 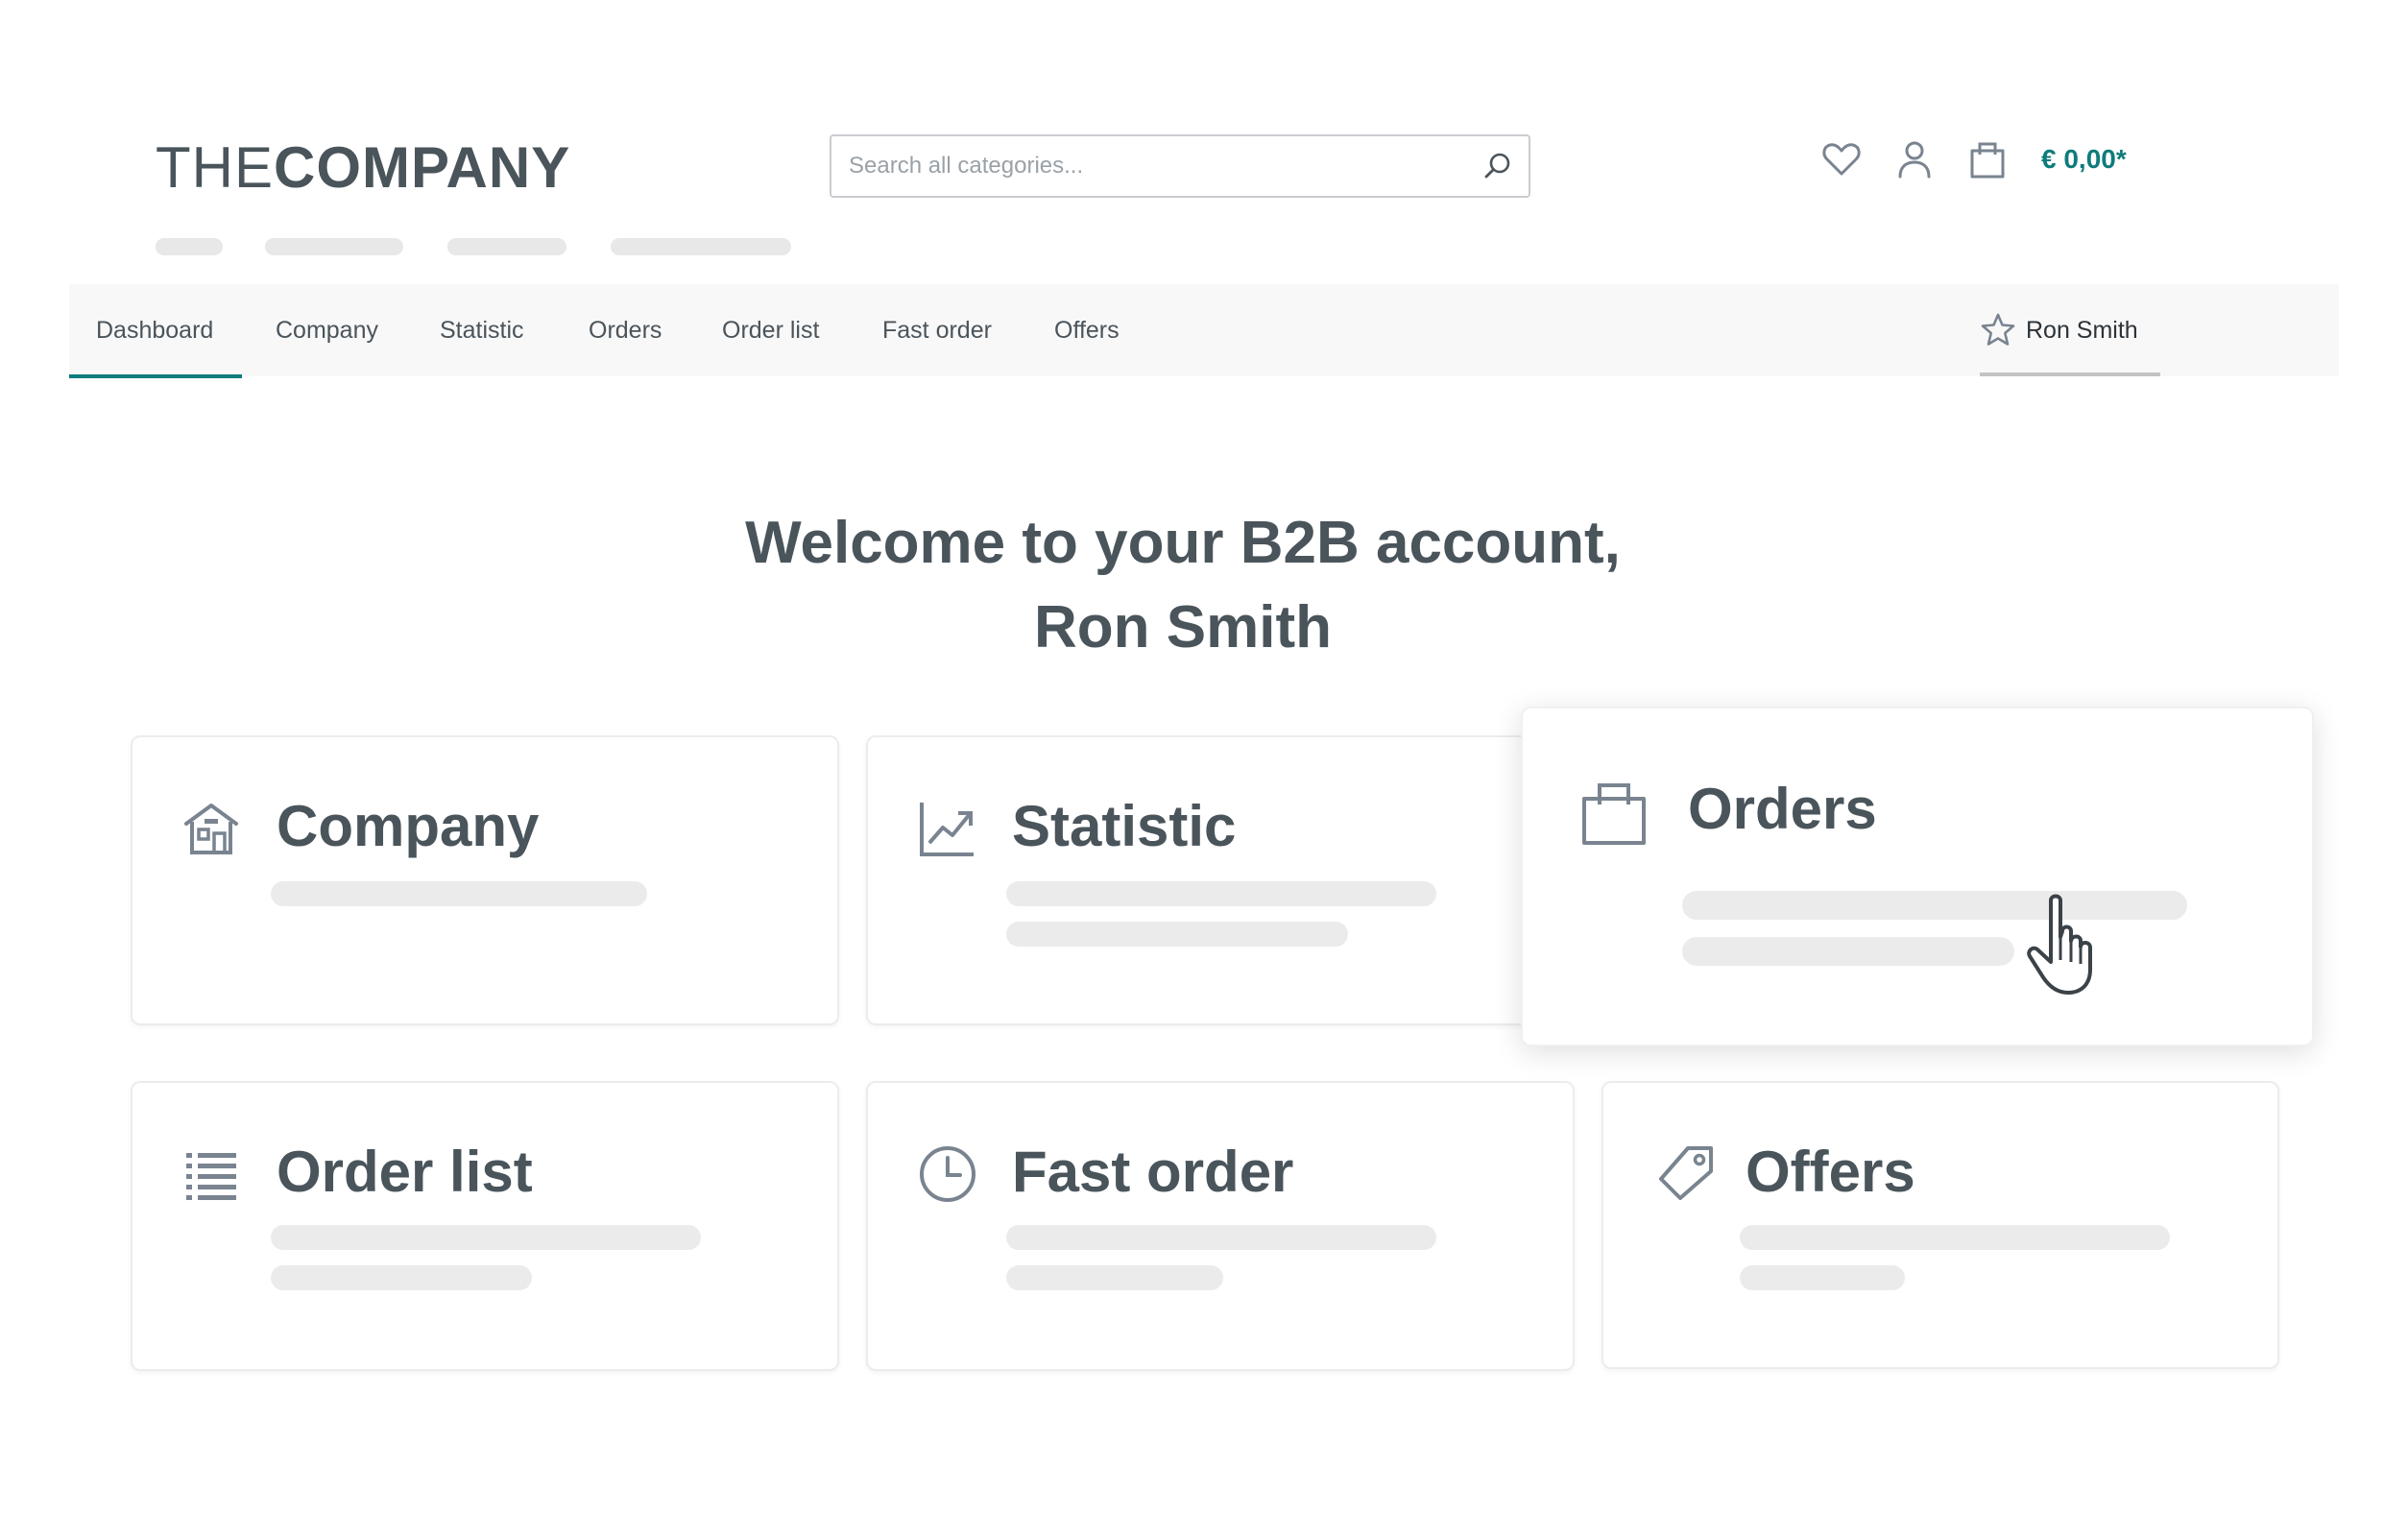 What do you see at coordinates (155, 331) in the screenshot?
I see `nav-tab-dashboard: Dashboard` at bounding box center [155, 331].